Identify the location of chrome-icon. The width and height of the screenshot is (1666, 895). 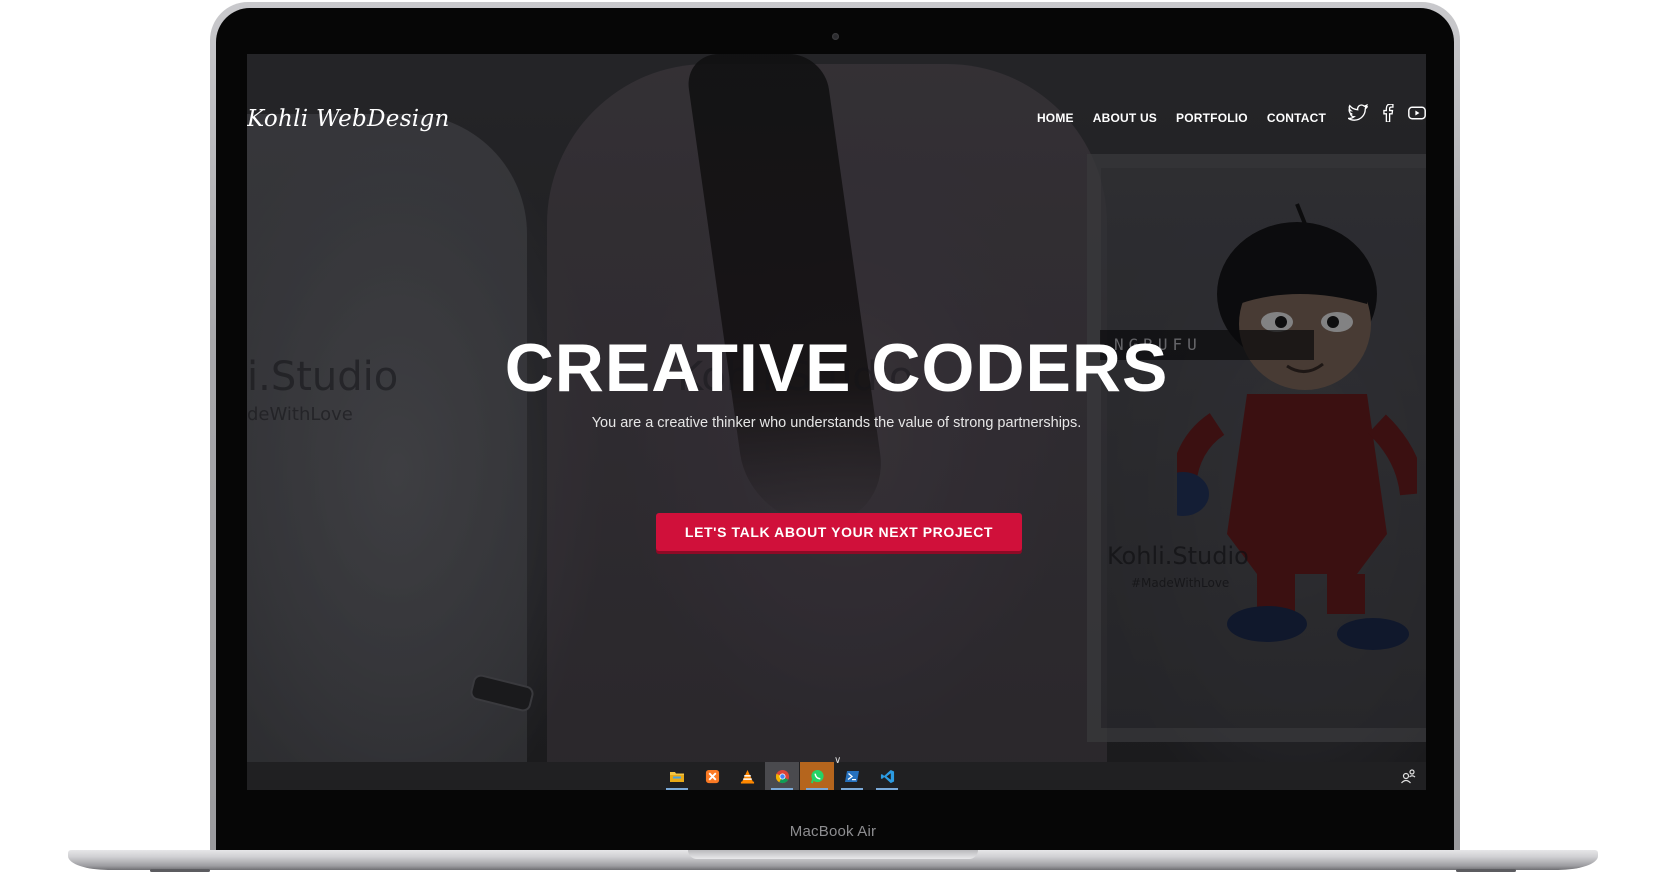
(782, 776).